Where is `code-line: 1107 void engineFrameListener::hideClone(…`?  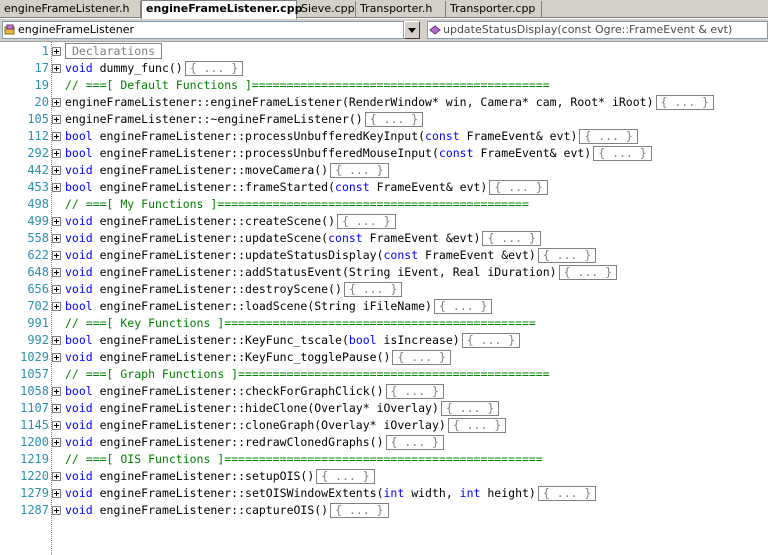
code-line: 1107 void engineFrameListener::hideClone(… is located at coordinates (384, 408).